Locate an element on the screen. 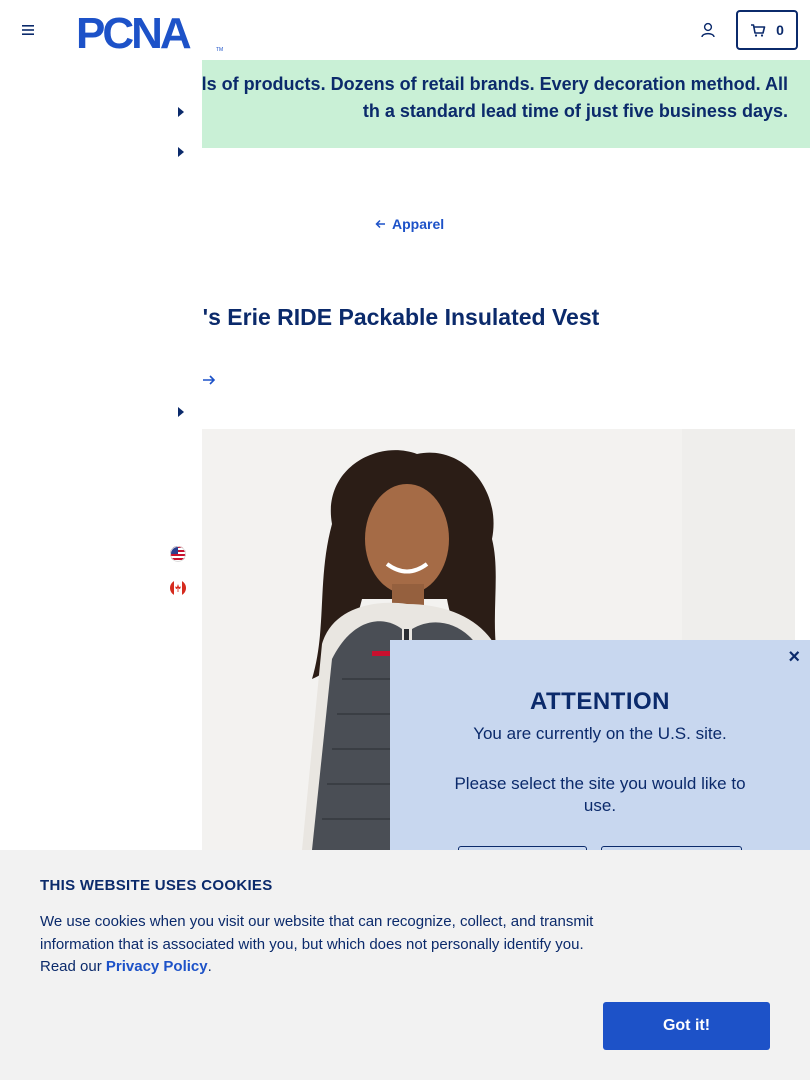 The height and width of the screenshot is (1080, 810). current-site-text: You are currently on the U.S. site. is located at coordinates (600, 733).